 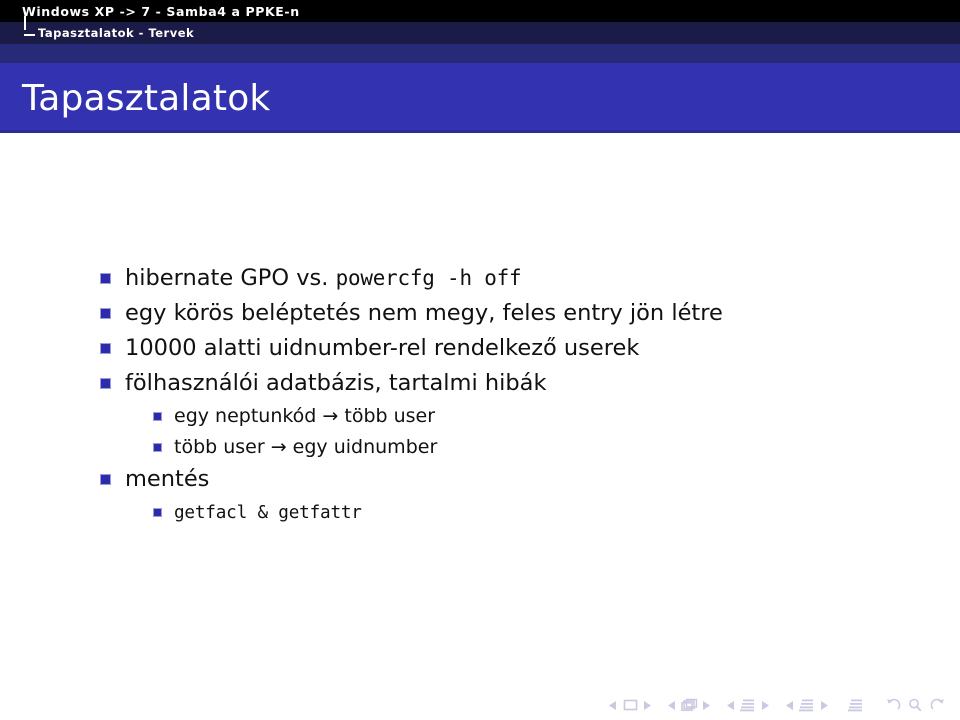 What do you see at coordinates (230, 278) in the screenshot?
I see `list-item-text-part: hibernate GPO vs.` at bounding box center [230, 278].